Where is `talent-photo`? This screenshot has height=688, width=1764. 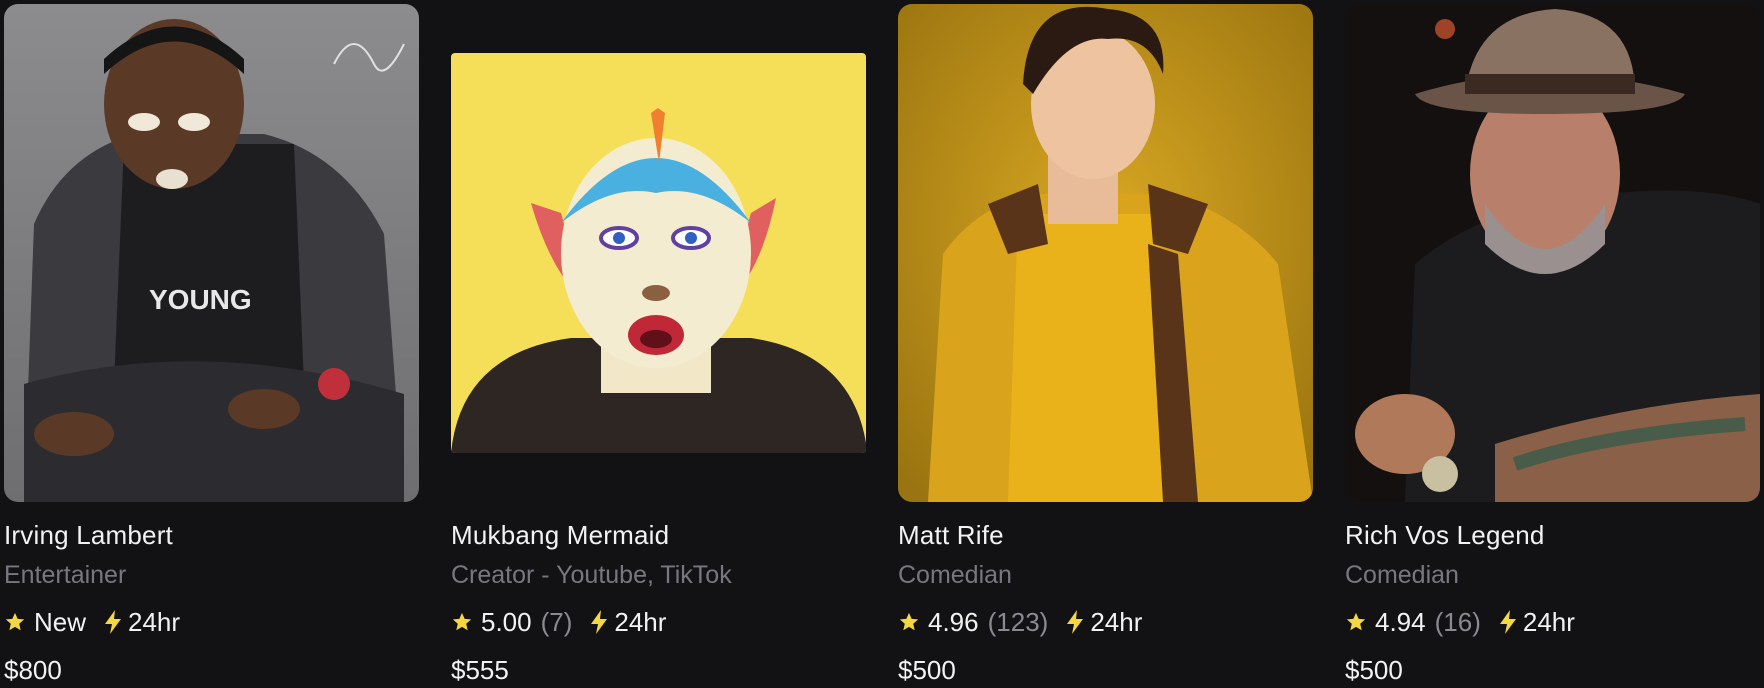
talent-photo is located at coordinates (658, 253).